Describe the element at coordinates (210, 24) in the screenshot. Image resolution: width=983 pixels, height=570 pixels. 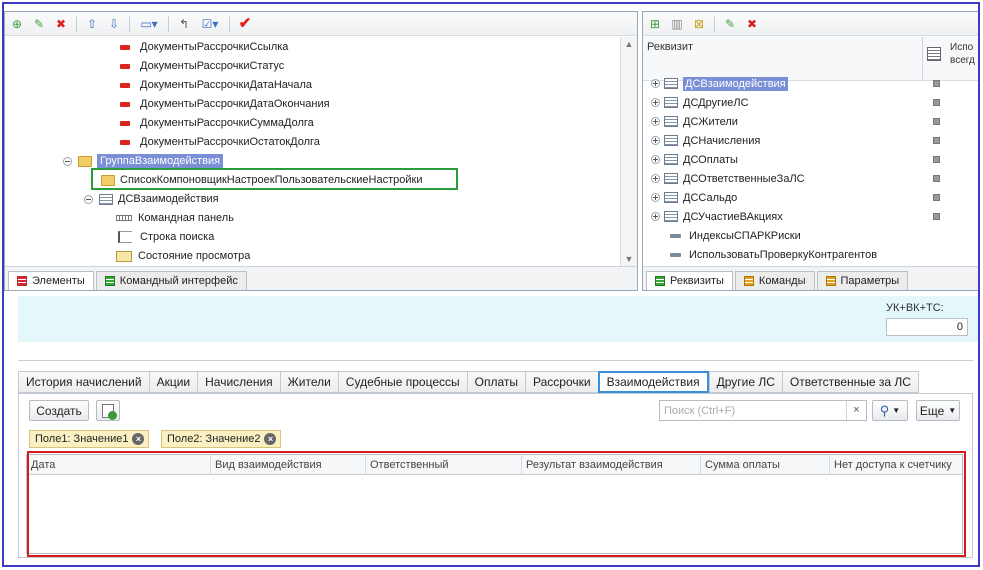
I see `check-icon: ☑▾` at that location.